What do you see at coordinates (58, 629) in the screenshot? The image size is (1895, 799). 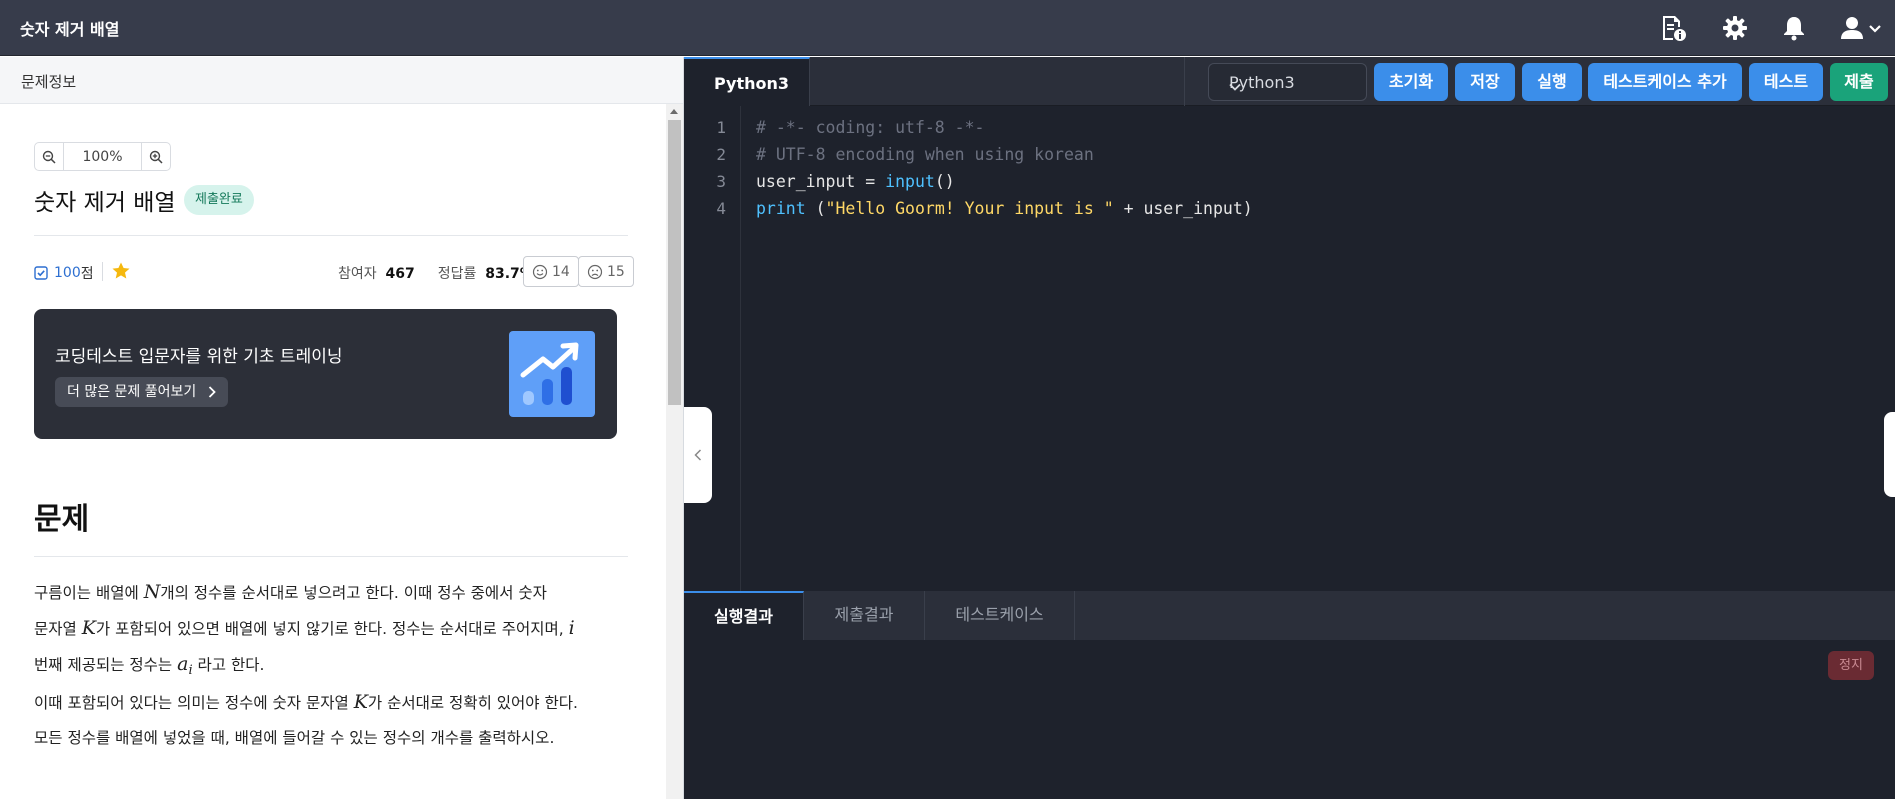 I see `desc-text: 문자열` at bounding box center [58, 629].